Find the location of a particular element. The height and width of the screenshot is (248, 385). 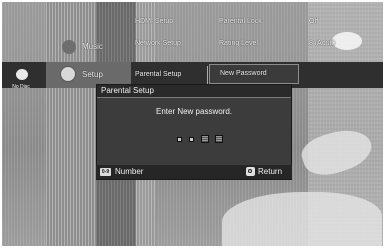

number-keys-icon: 0-9 is located at coordinates (105, 172).